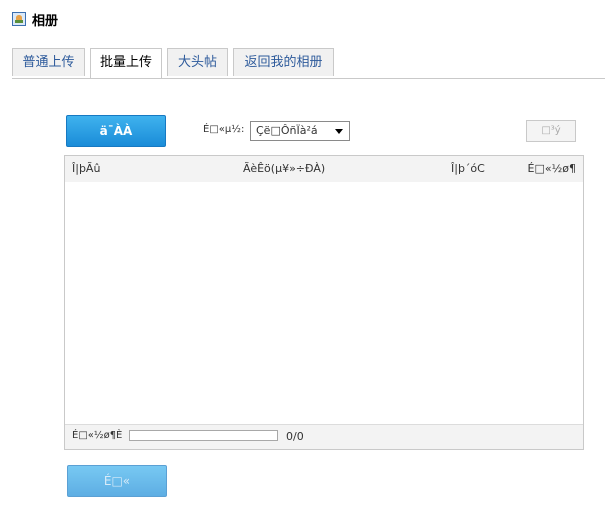 The image size is (605, 518). What do you see at coordinates (45, 21) in the screenshot?
I see `page-title: 相册` at bounding box center [45, 21].